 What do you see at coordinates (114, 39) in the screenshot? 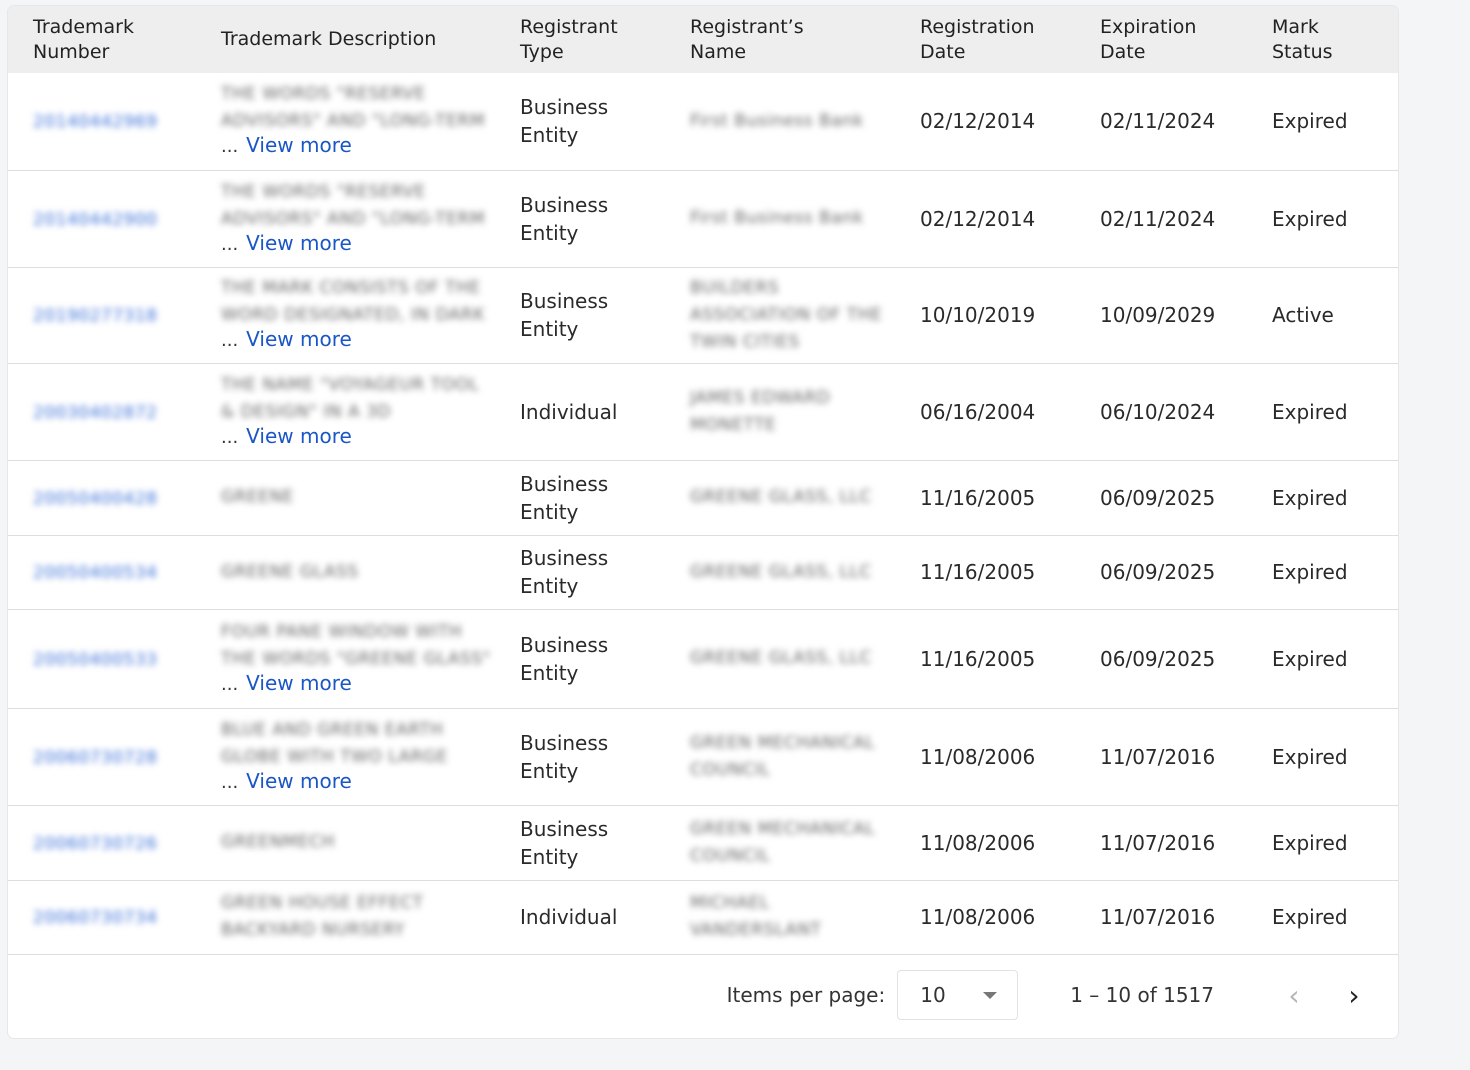
I see `header-trademark-number: Trademark Number` at bounding box center [114, 39].